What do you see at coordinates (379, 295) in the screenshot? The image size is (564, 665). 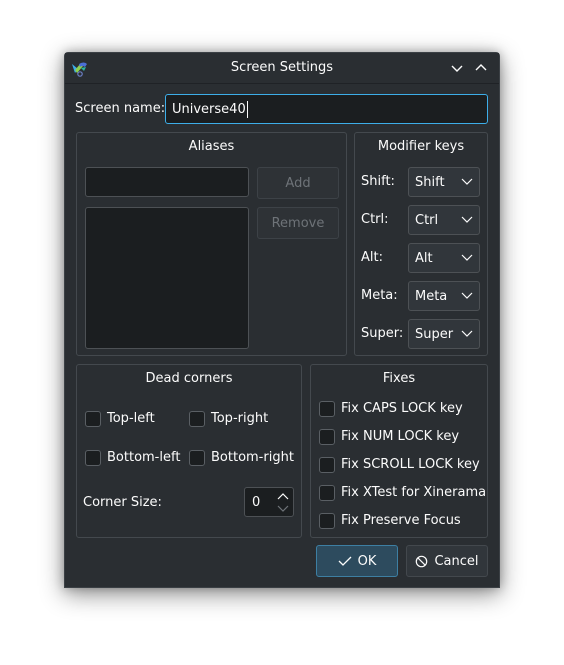 I see `meta-label: Meta:` at bounding box center [379, 295].